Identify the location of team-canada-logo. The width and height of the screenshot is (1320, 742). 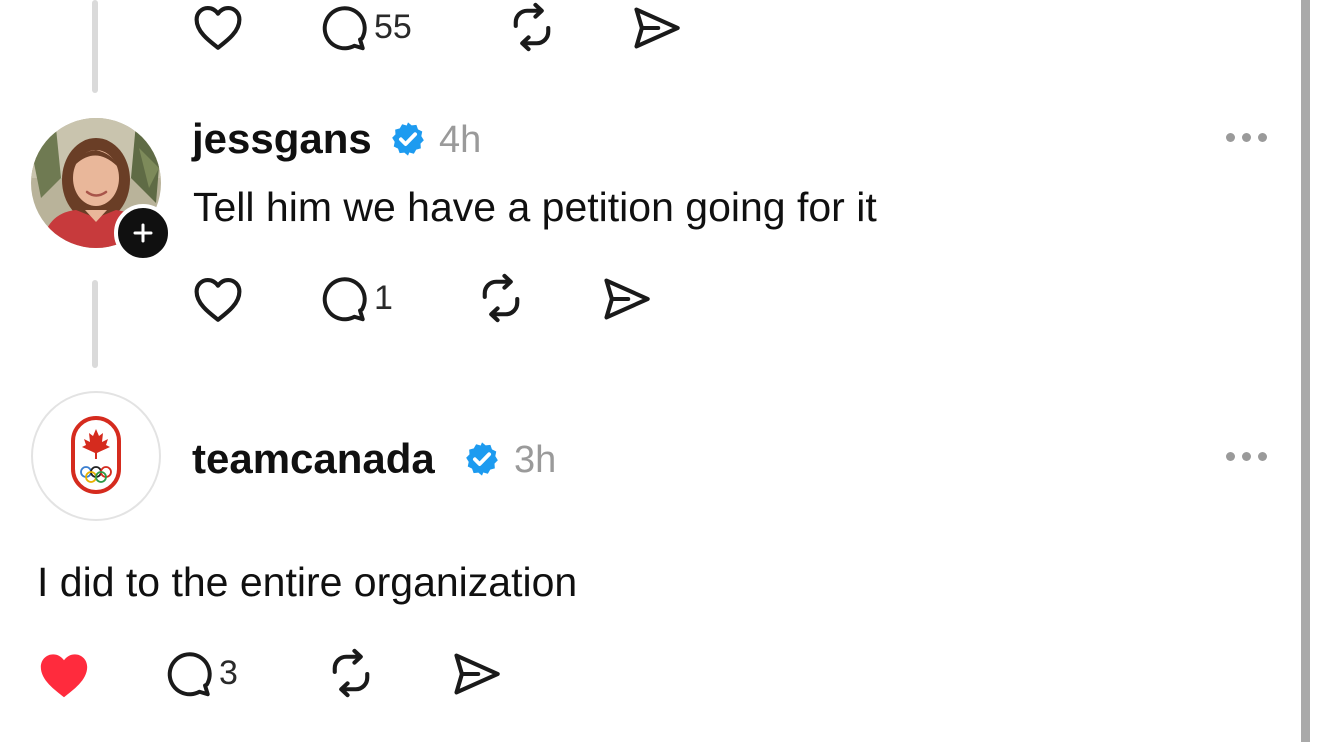
(96, 455).